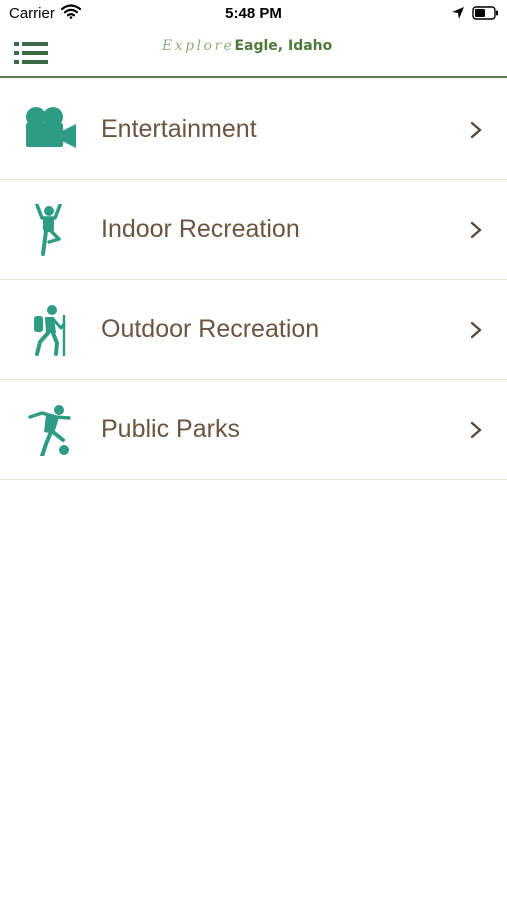 Image resolution: width=507 pixels, height=900 pixels. What do you see at coordinates (200, 229) in the screenshot?
I see `list-item-label: Indoor Recreation` at bounding box center [200, 229].